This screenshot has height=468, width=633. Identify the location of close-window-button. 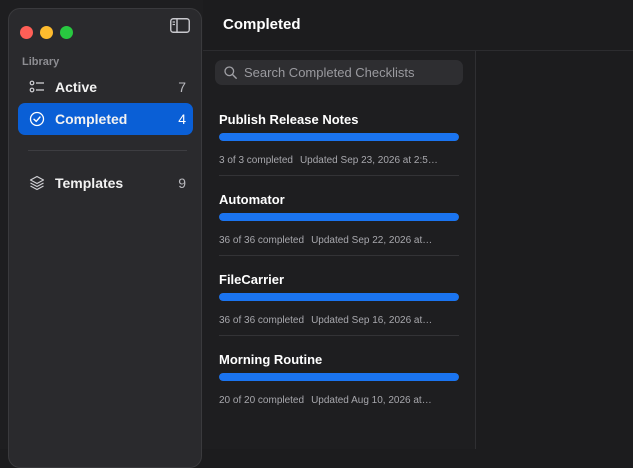
(26, 32).